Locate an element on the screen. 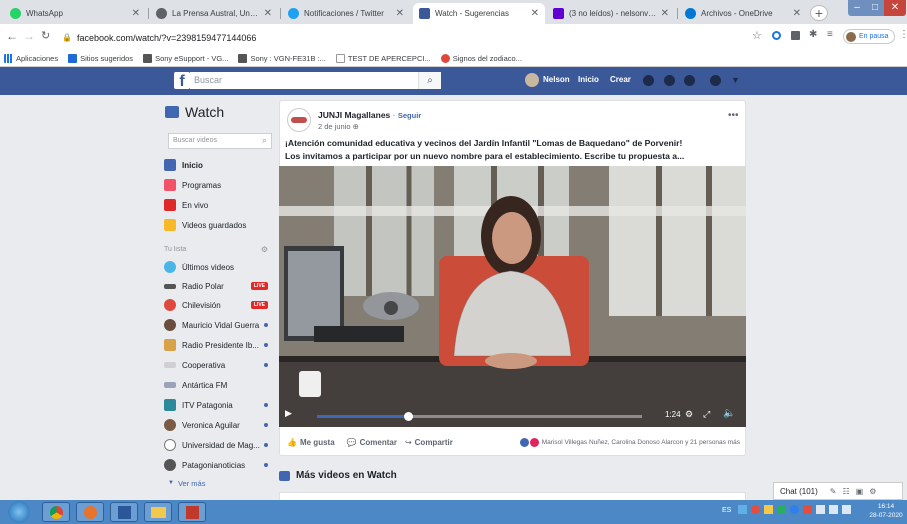 Image resolution: width=907 pixels, height=524 pixels. video-progress-track is located at coordinates (479, 416).